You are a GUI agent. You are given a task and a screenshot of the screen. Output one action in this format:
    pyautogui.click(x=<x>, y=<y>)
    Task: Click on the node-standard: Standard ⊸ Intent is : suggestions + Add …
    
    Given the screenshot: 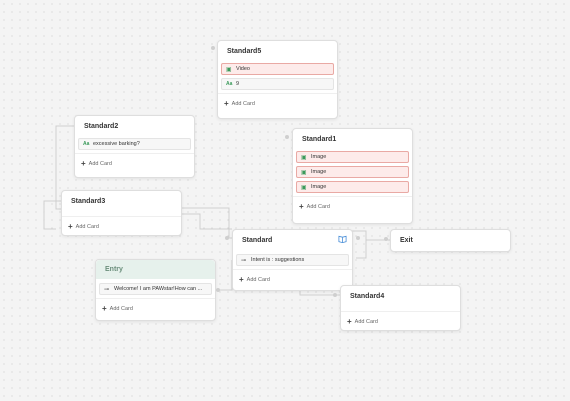 What is the action you would take?
    pyautogui.click(x=292, y=260)
    